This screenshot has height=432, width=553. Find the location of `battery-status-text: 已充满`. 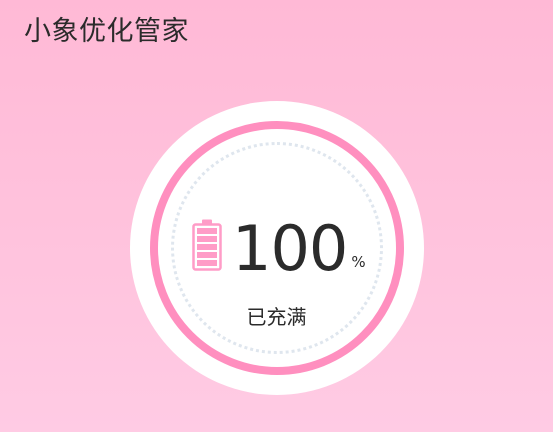

battery-status-text: 已充满 is located at coordinates (276, 317).